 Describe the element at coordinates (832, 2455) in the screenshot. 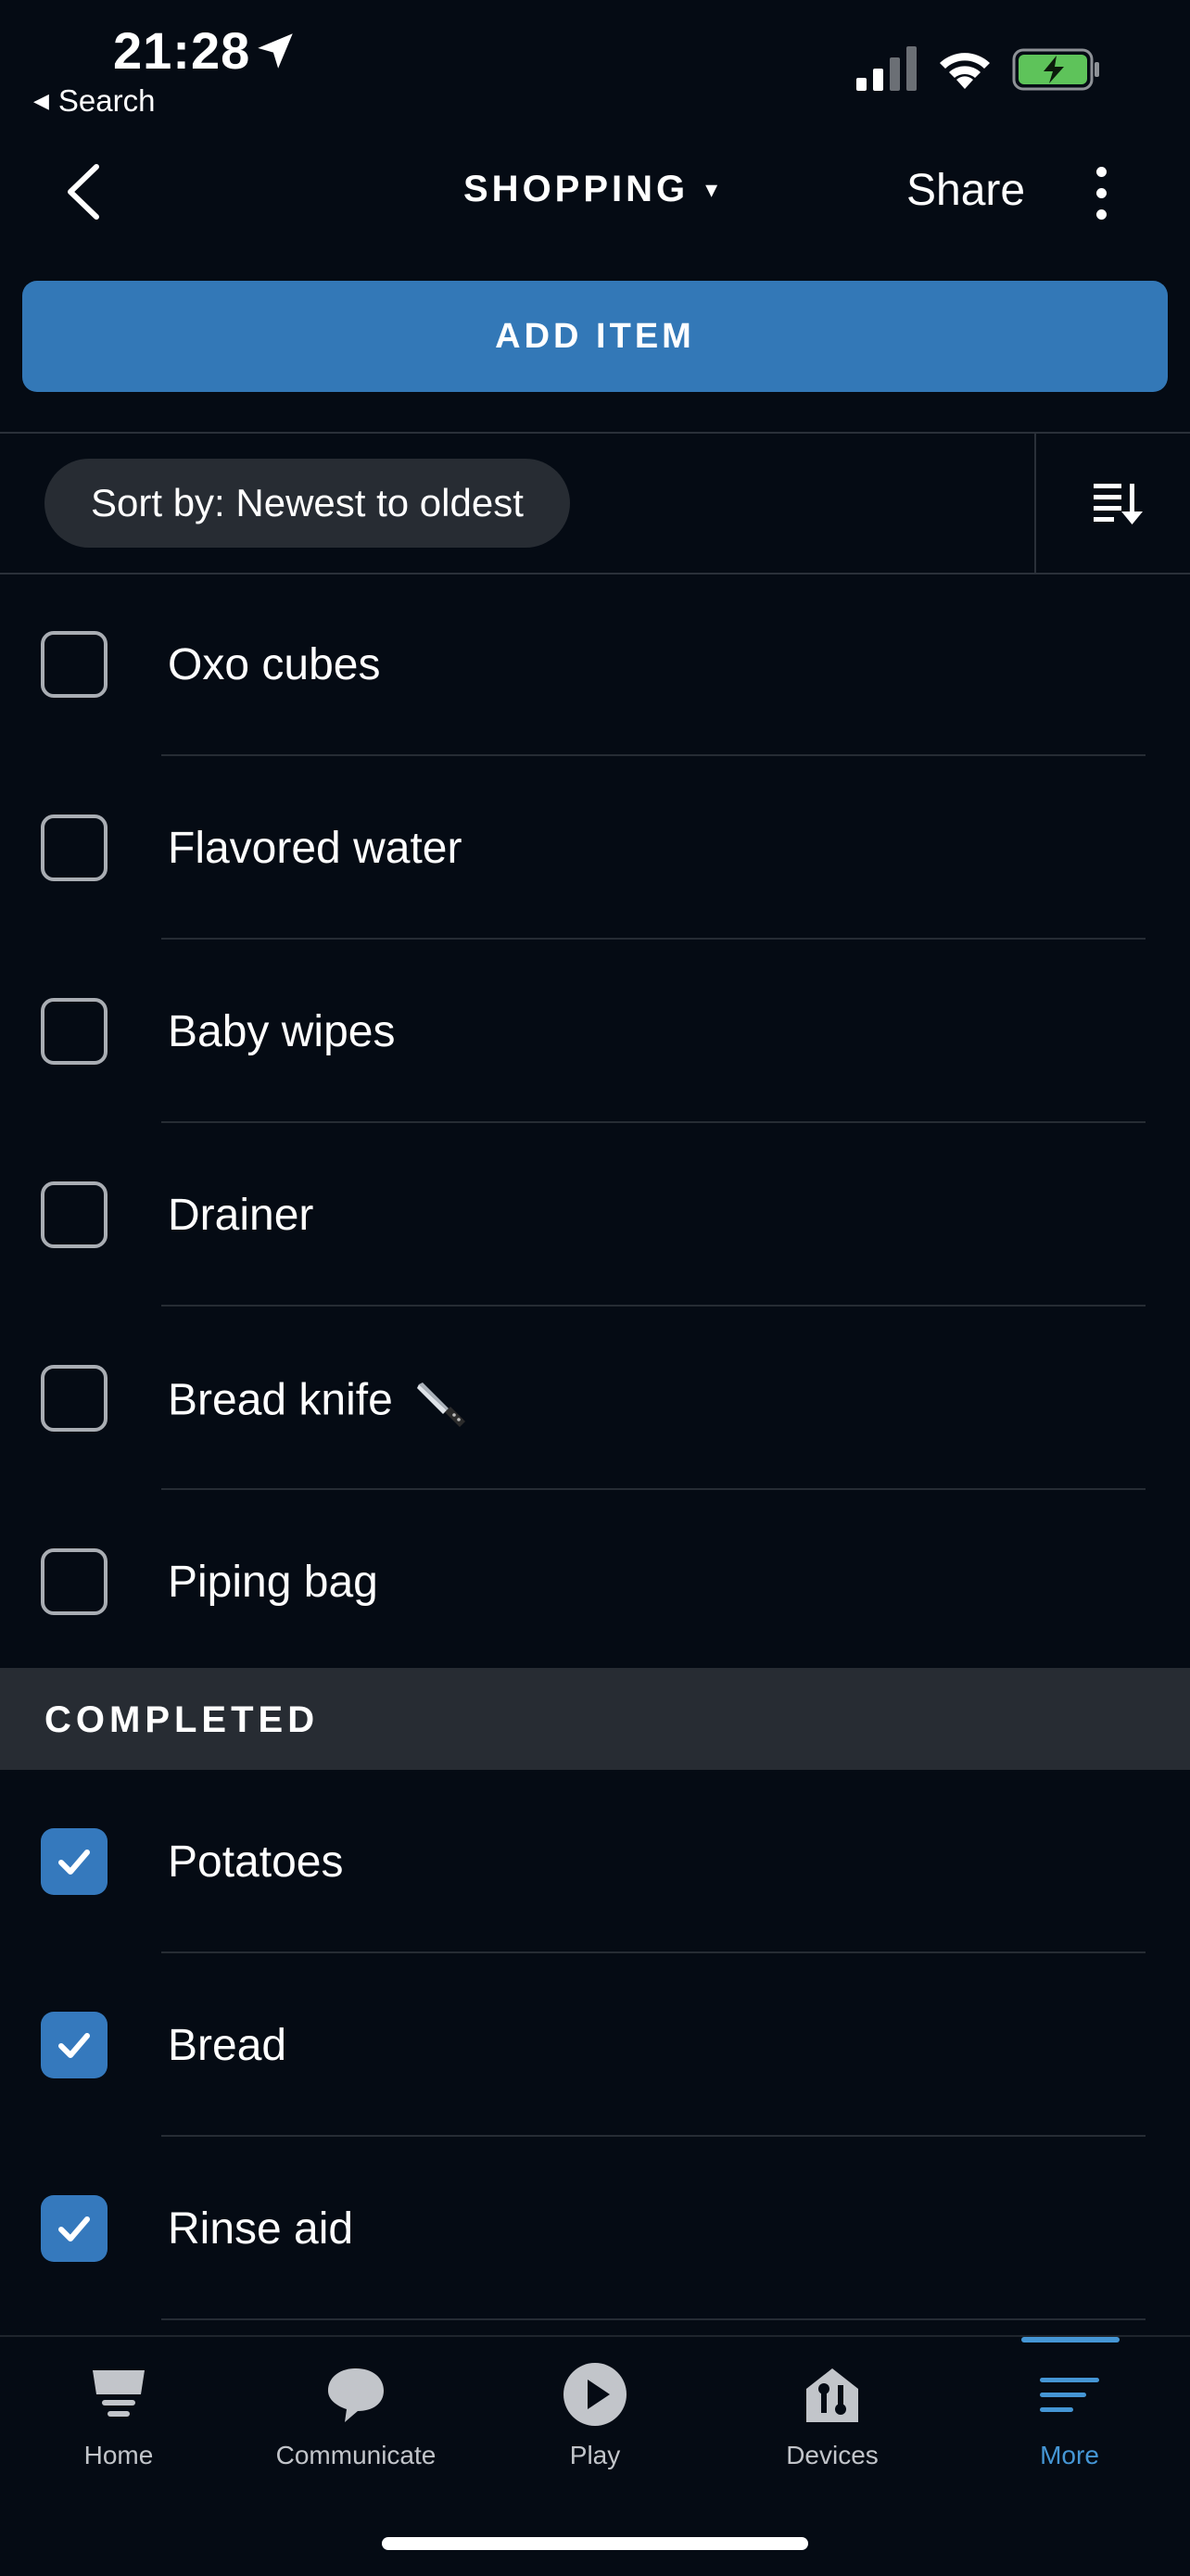

I see `tab-label: Devices` at that location.